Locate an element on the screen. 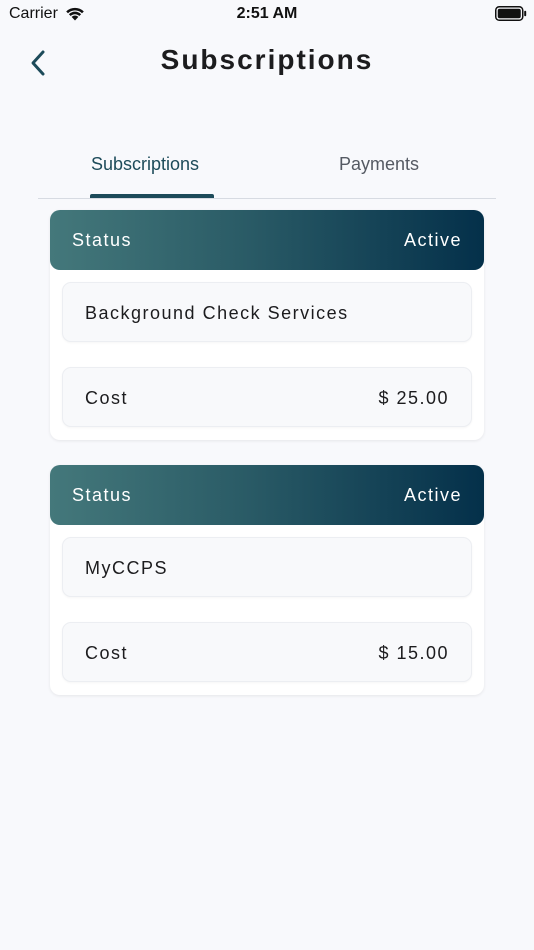  subscription-name: MyCCPS is located at coordinates (127, 568).